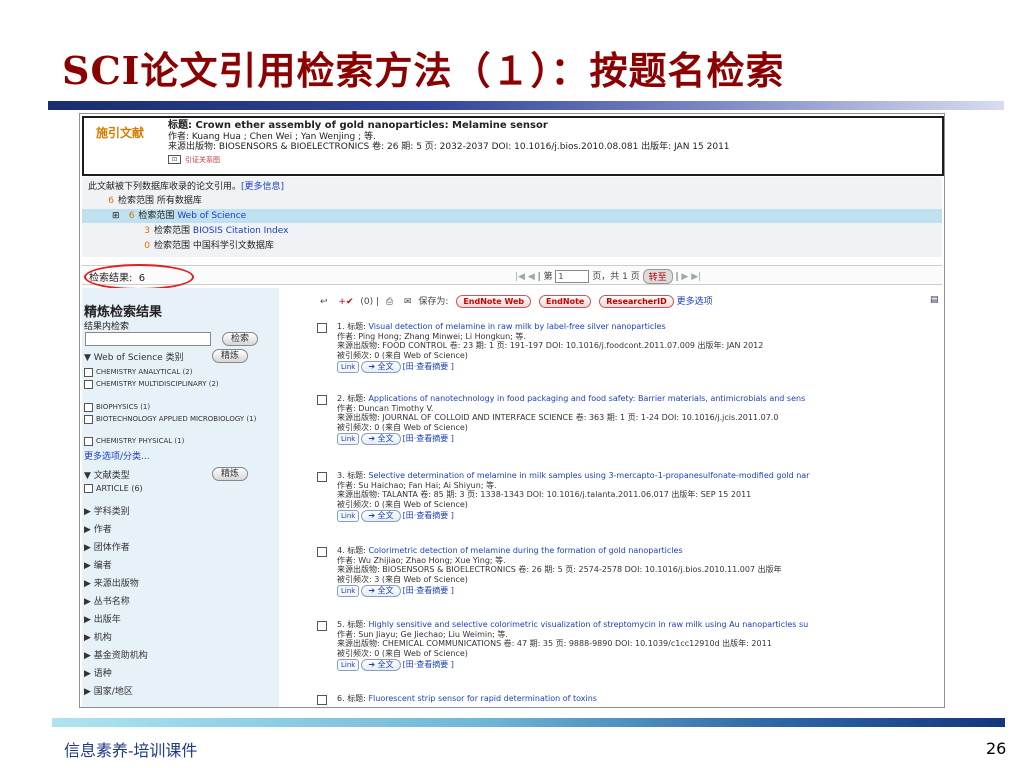  What do you see at coordinates (108, 690) in the screenshot?
I see `facet-country: ▶ 国家/地区` at bounding box center [108, 690].